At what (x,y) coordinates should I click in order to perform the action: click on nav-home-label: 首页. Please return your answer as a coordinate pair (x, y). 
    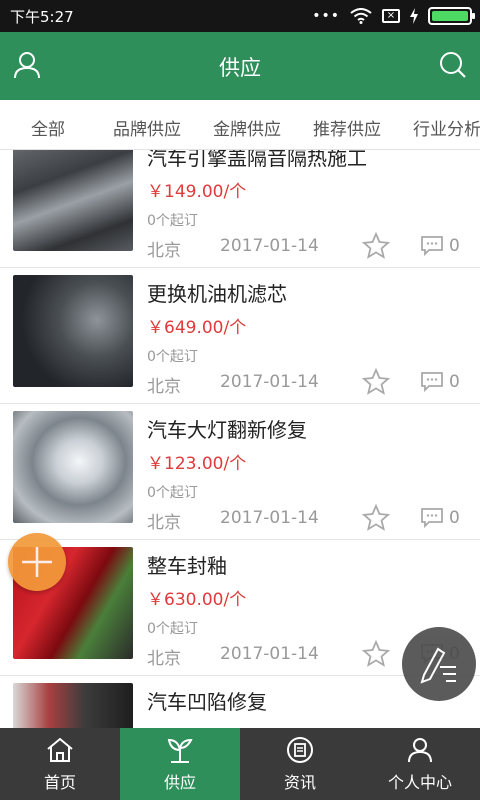
    Looking at the image, I should click on (59, 782).